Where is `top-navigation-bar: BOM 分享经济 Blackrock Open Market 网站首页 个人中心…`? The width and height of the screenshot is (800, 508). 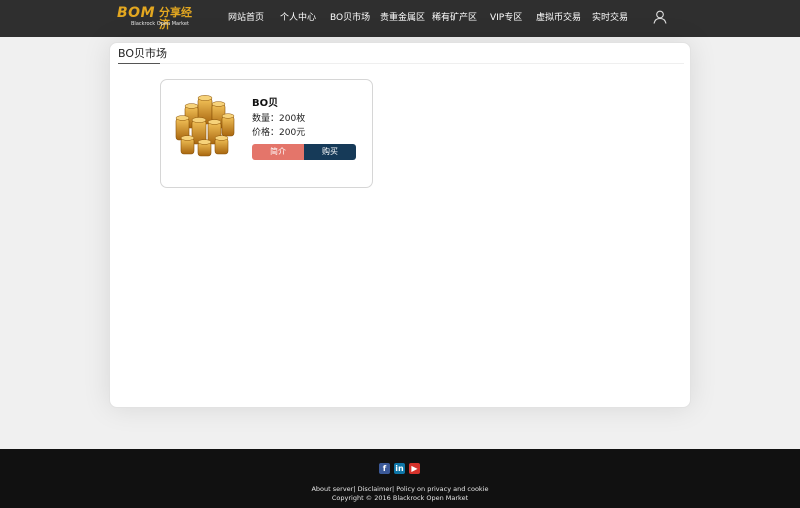 top-navigation-bar: BOM 分享经济 Blackrock Open Market 网站首页 个人中心… is located at coordinates (400, 18).